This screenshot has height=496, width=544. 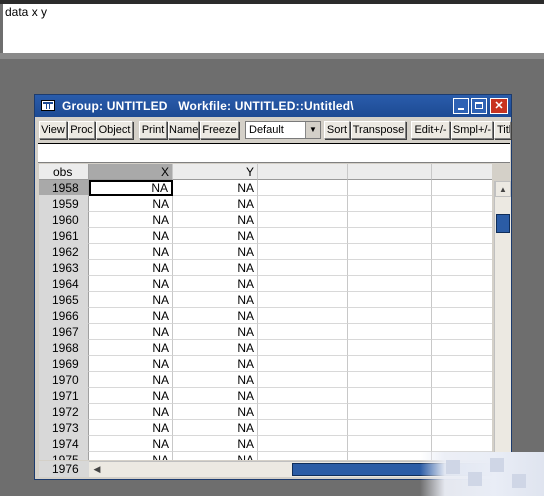 What do you see at coordinates (97, 469) in the screenshot?
I see `scroll-left-icon: ◀` at bounding box center [97, 469].